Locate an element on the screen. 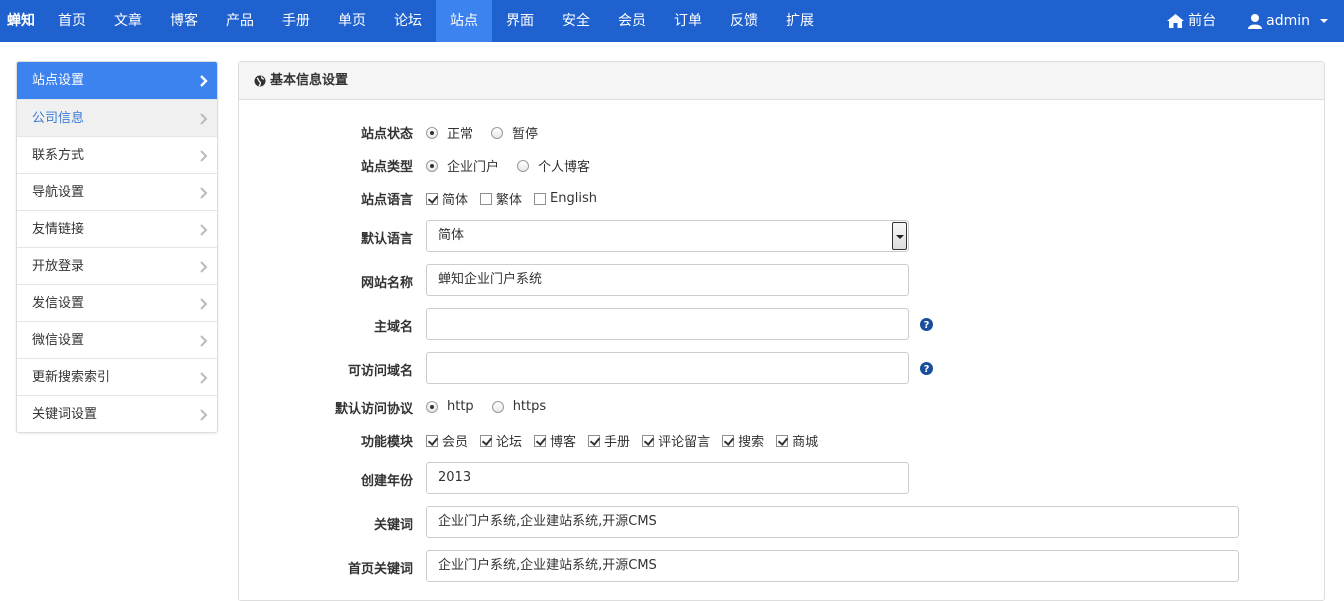 The width and height of the screenshot is (1344, 601). year-input: 2013 is located at coordinates (667, 478).